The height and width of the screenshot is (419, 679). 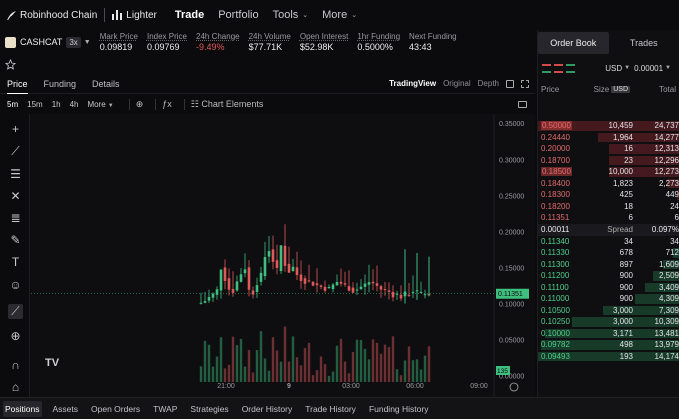 What do you see at coordinates (167, 104) in the screenshot?
I see `indicators-icon: ƒx` at bounding box center [167, 104].